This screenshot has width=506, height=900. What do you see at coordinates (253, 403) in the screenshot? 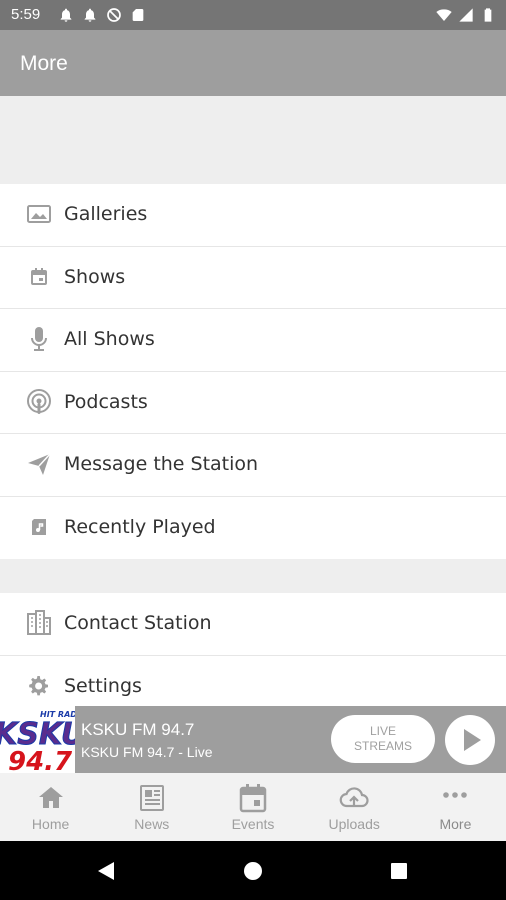
I see `menu-item-podcasts: Podcasts` at bounding box center [253, 403].